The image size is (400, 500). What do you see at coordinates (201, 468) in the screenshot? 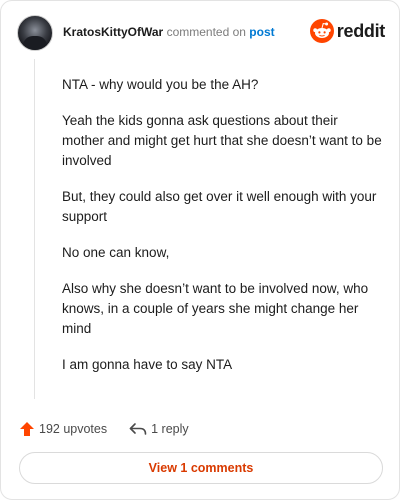
I see `view-comments-button: View 1 comments` at bounding box center [201, 468].